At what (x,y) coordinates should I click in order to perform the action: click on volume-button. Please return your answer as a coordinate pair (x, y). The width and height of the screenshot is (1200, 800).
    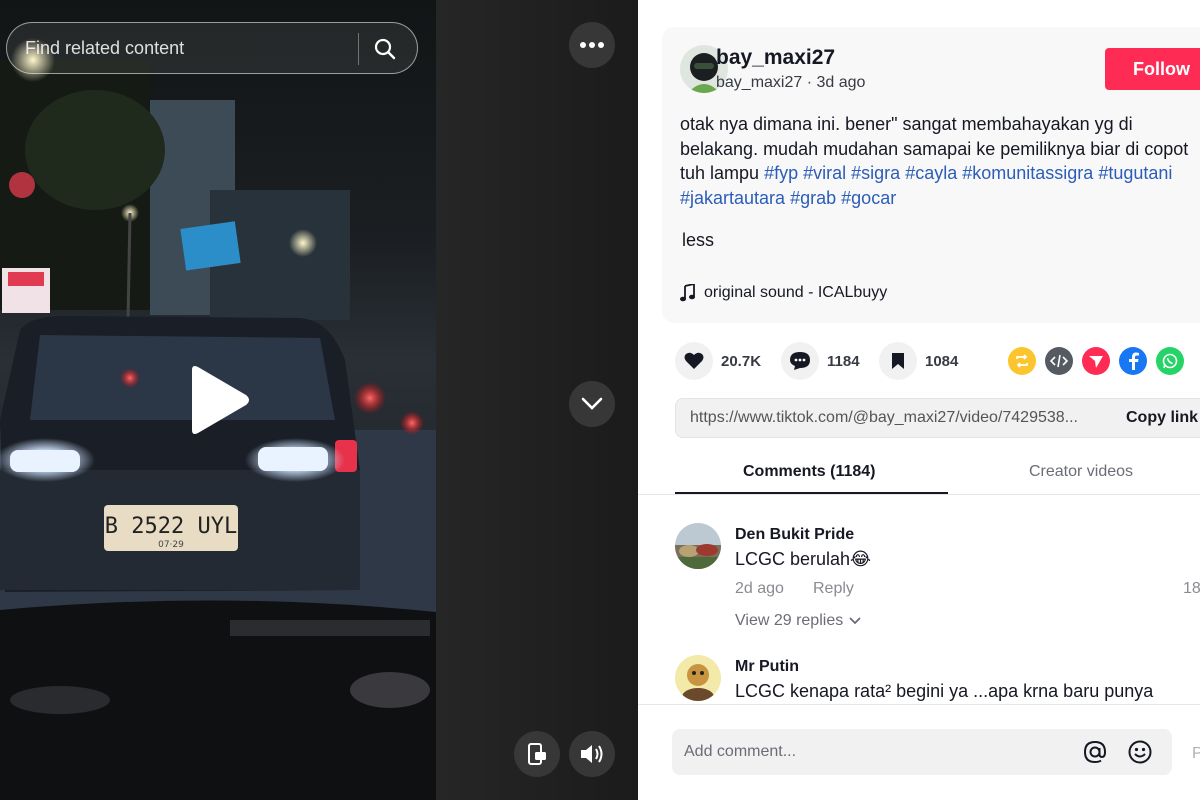
    Looking at the image, I should click on (592, 754).